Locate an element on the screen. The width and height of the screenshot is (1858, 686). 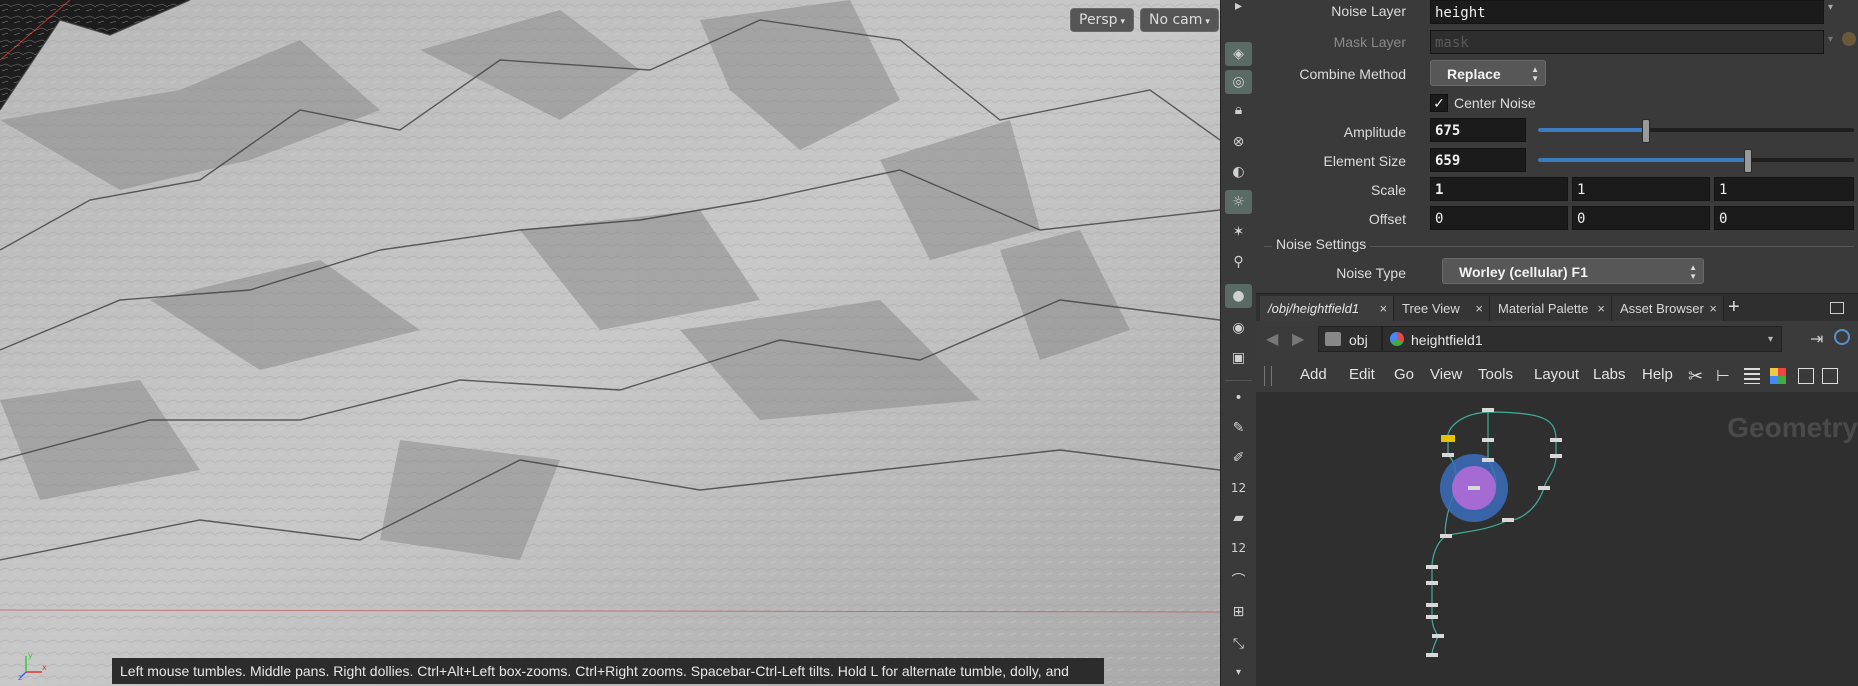
grid-view-icon is located at coordinates (1806, 376).